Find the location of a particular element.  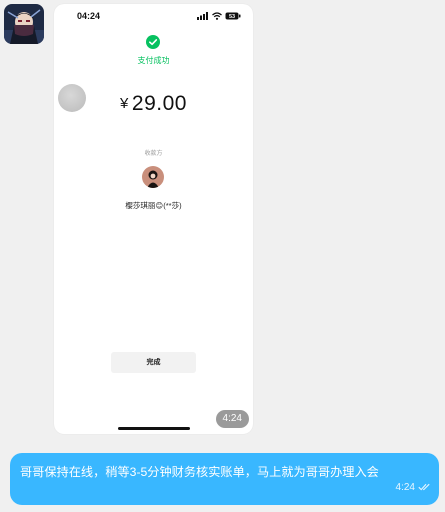

double-check-icon is located at coordinates (424, 487).